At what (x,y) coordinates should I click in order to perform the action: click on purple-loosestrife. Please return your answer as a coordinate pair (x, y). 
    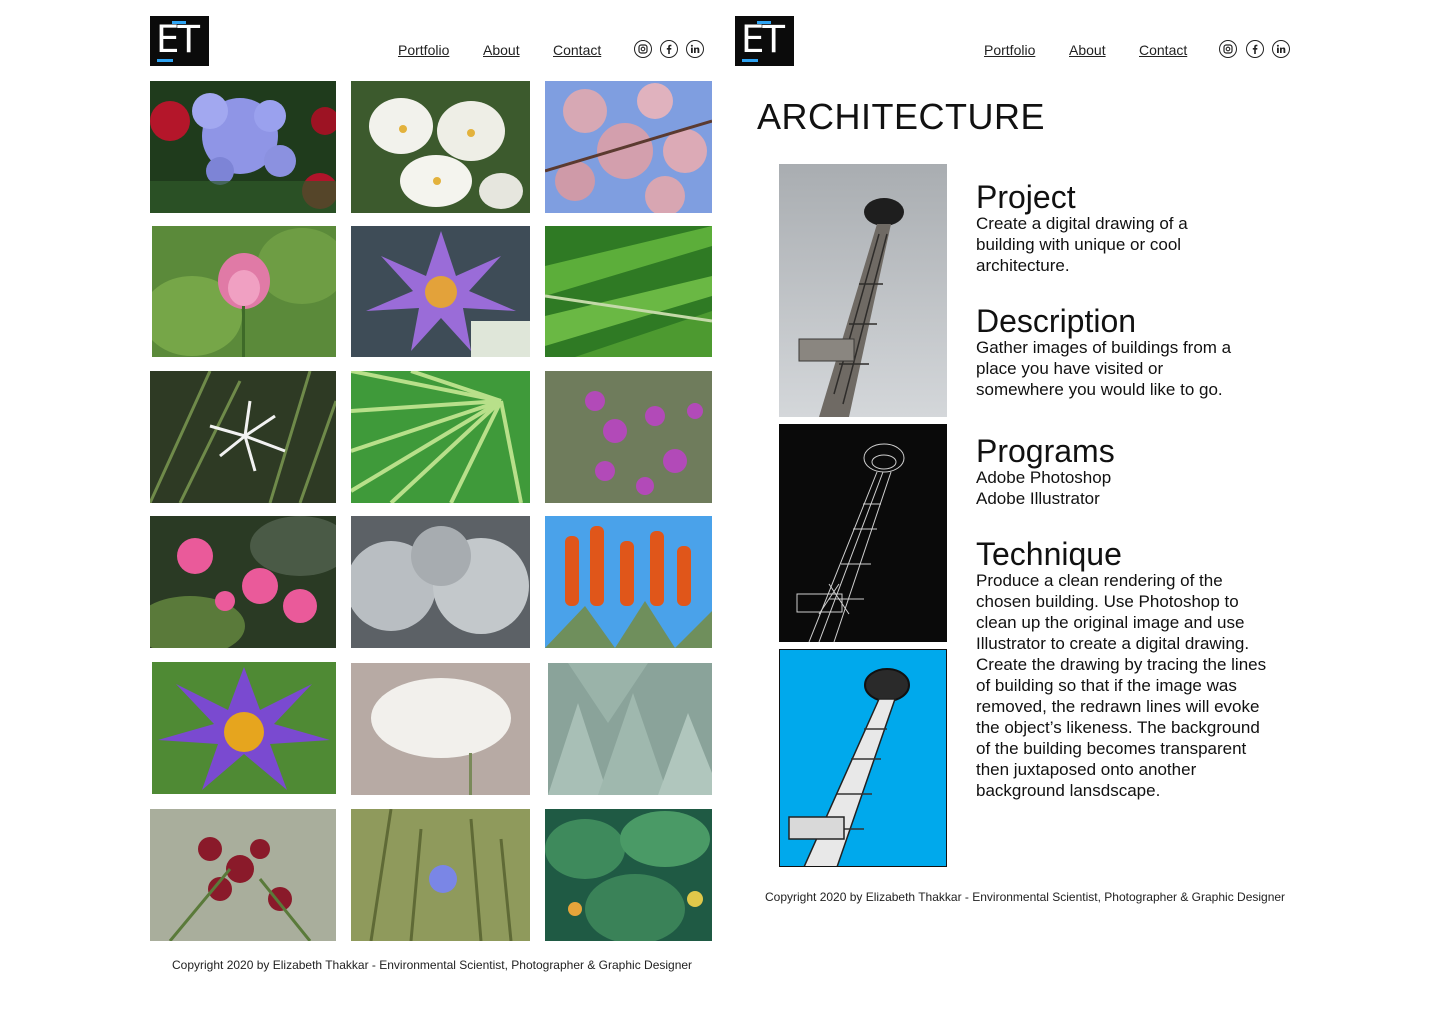
    Looking at the image, I should click on (628, 437).